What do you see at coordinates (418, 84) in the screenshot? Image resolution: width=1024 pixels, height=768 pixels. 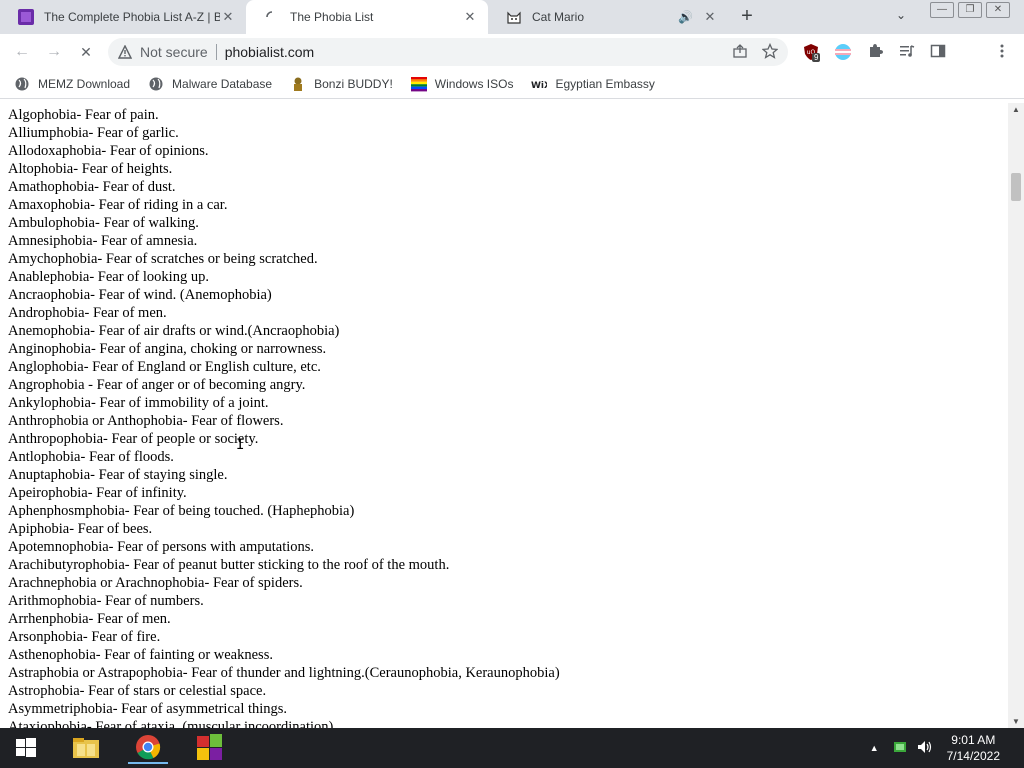 I see `rainbow-icon` at bounding box center [418, 84].